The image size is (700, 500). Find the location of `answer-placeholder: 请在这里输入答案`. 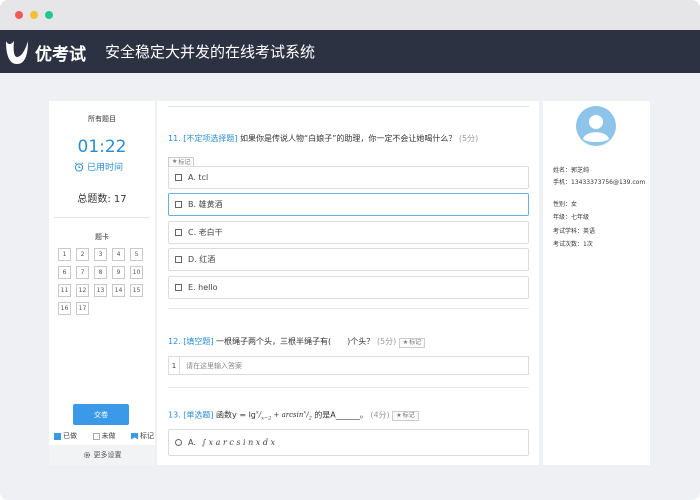

answer-placeholder: 请在这里输入答案 is located at coordinates (214, 365).